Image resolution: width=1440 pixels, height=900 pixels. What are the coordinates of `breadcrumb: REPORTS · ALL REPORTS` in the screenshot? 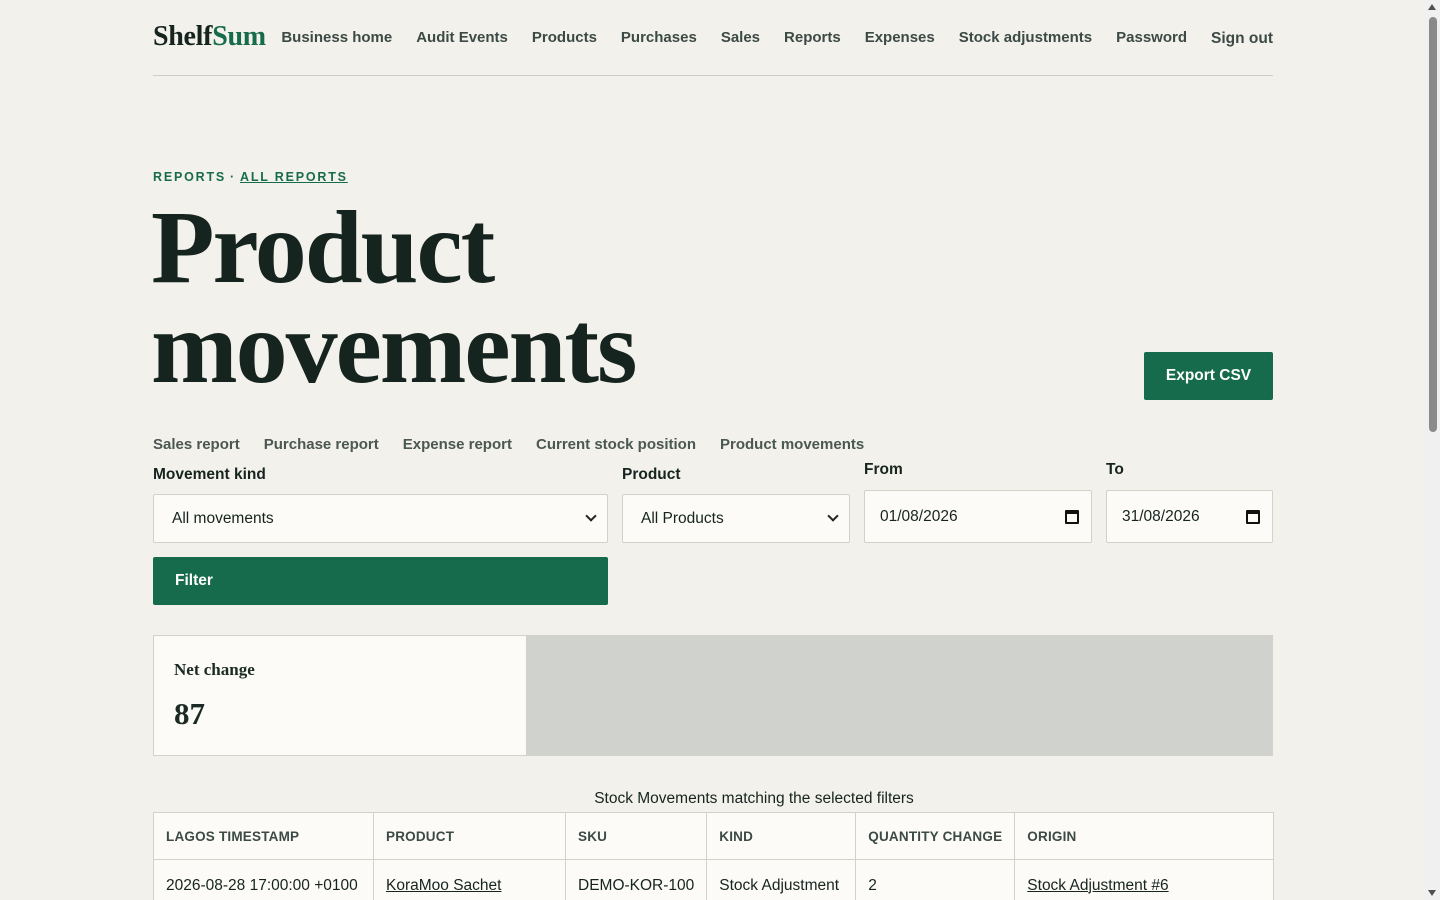 It's located at (250, 177).